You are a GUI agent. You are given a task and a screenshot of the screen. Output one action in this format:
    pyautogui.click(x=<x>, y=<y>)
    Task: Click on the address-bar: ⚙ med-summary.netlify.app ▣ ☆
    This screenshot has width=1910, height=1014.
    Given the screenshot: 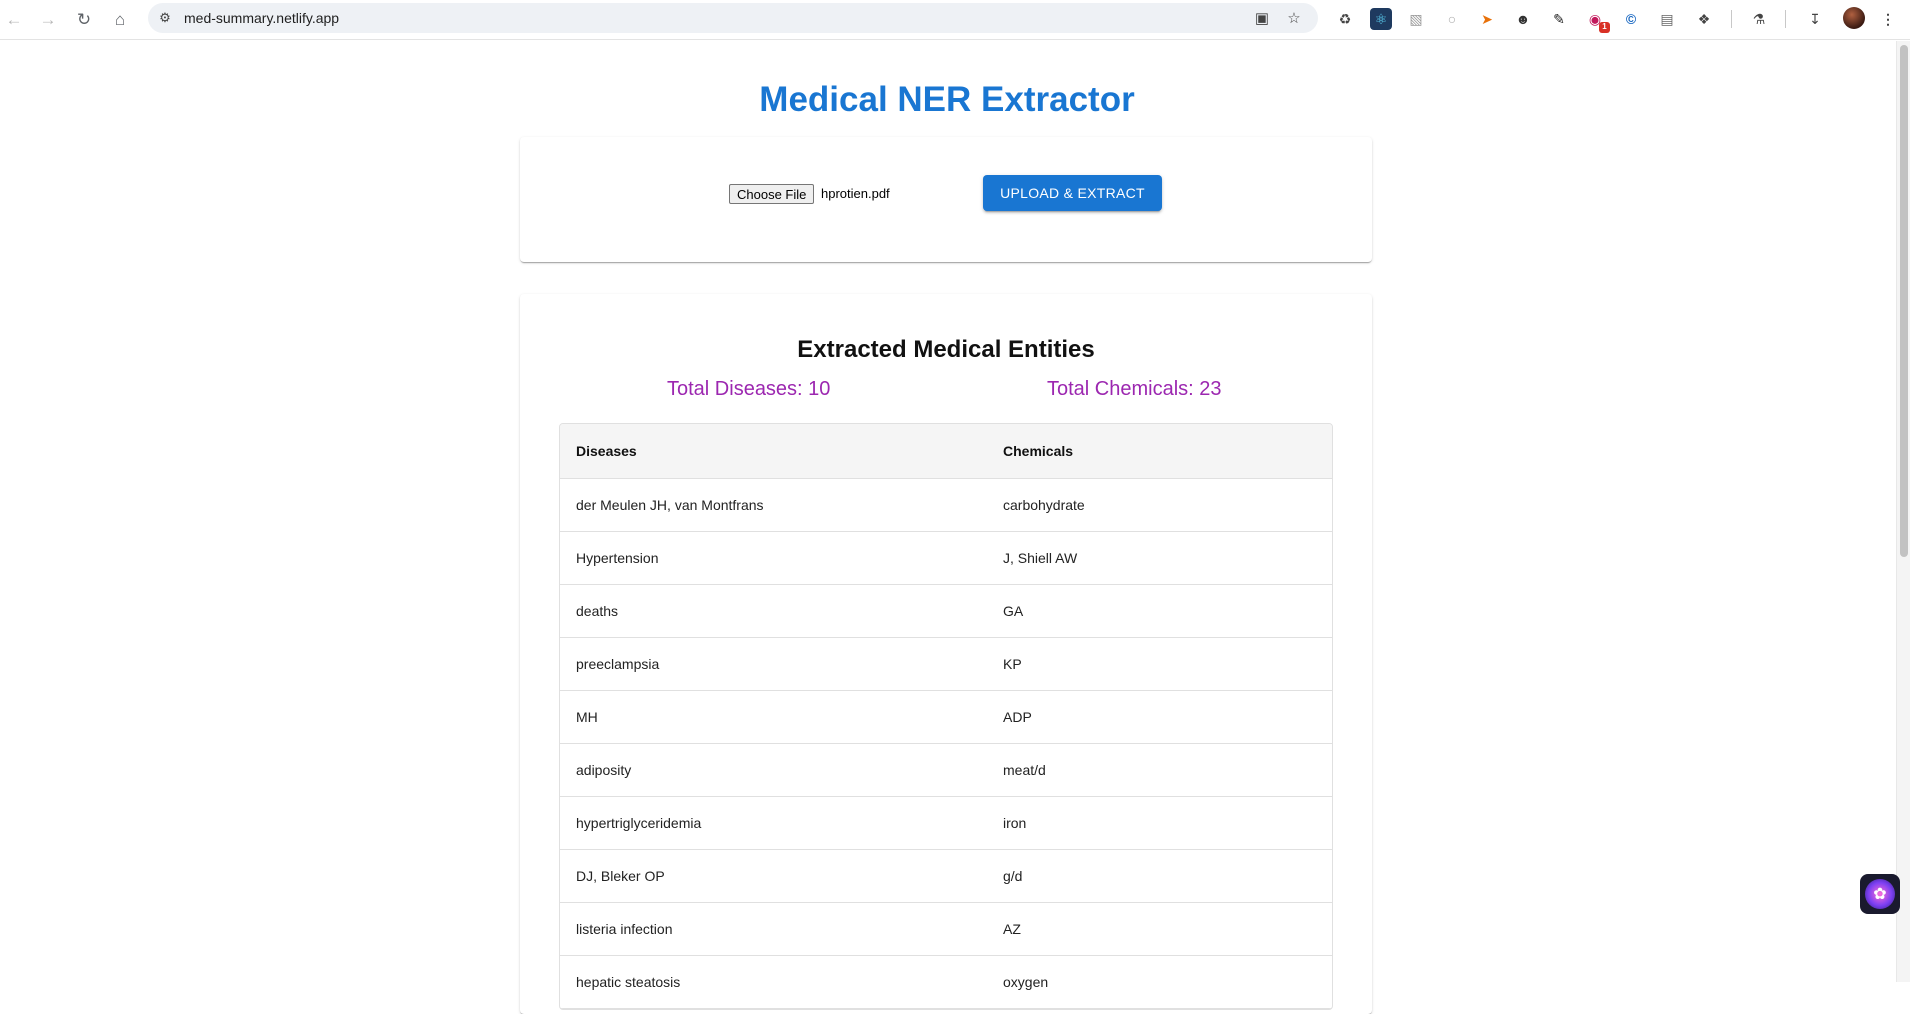 What is the action you would take?
    pyautogui.click(x=733, y=18)
    